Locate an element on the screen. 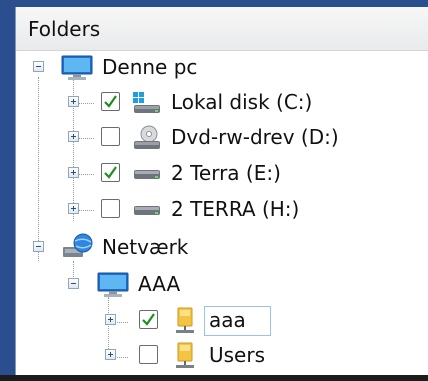 Image resolution: width=428 pixels, height=381 pixels. folders-header: Folders is located at coordinates (222, 29).